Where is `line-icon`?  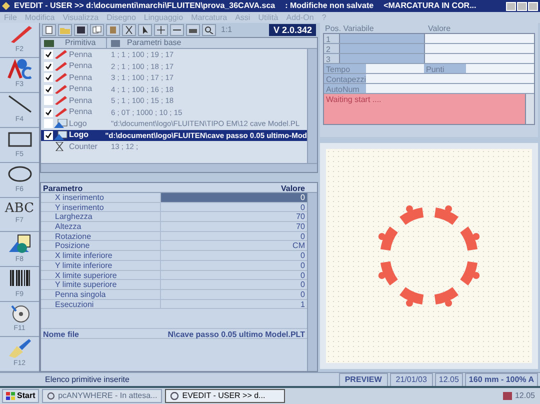 line-icon is located at coordinates (19, 104).